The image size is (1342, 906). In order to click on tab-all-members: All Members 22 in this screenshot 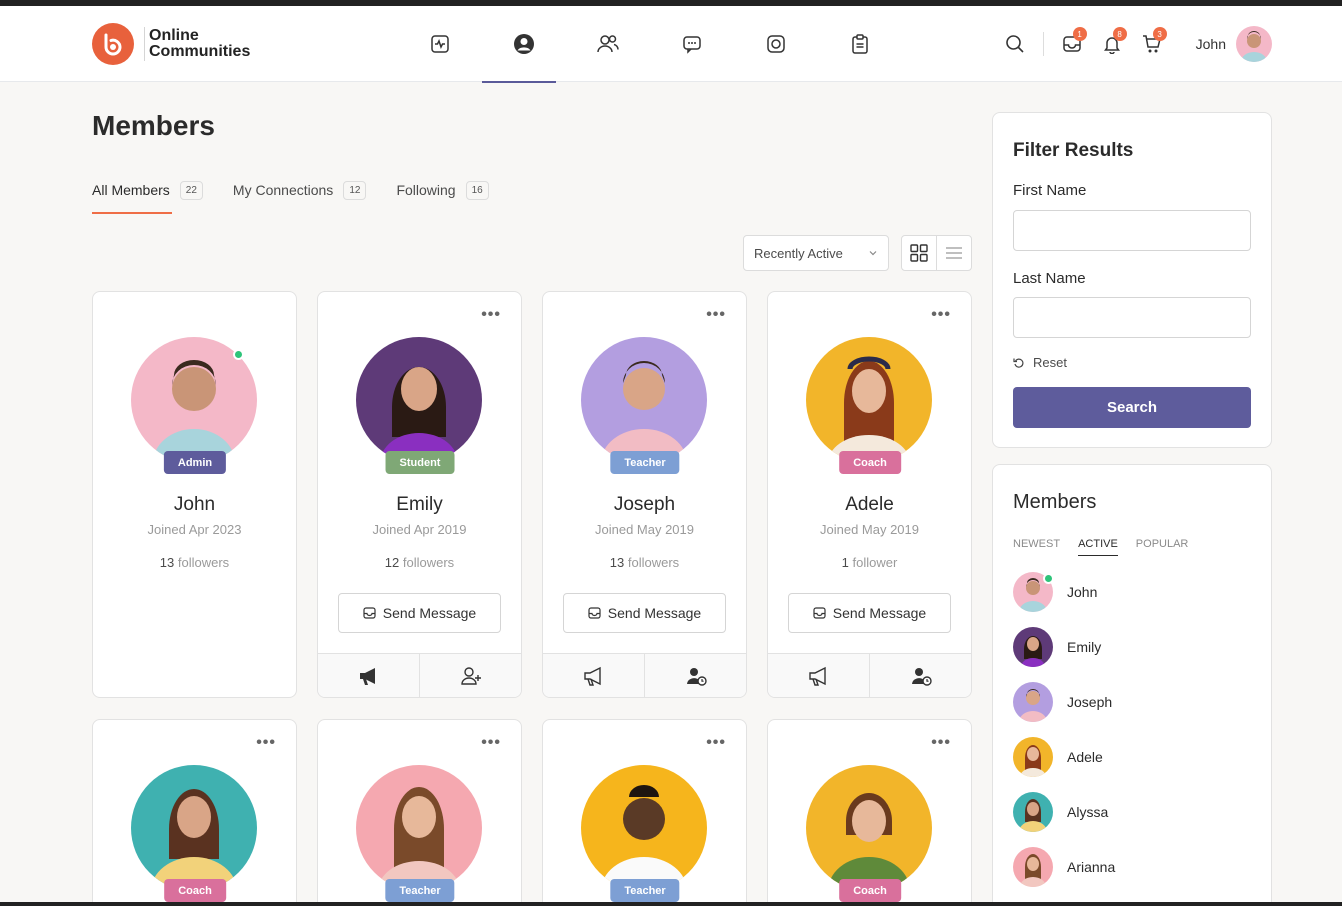, I will do `click(147, 197)`.